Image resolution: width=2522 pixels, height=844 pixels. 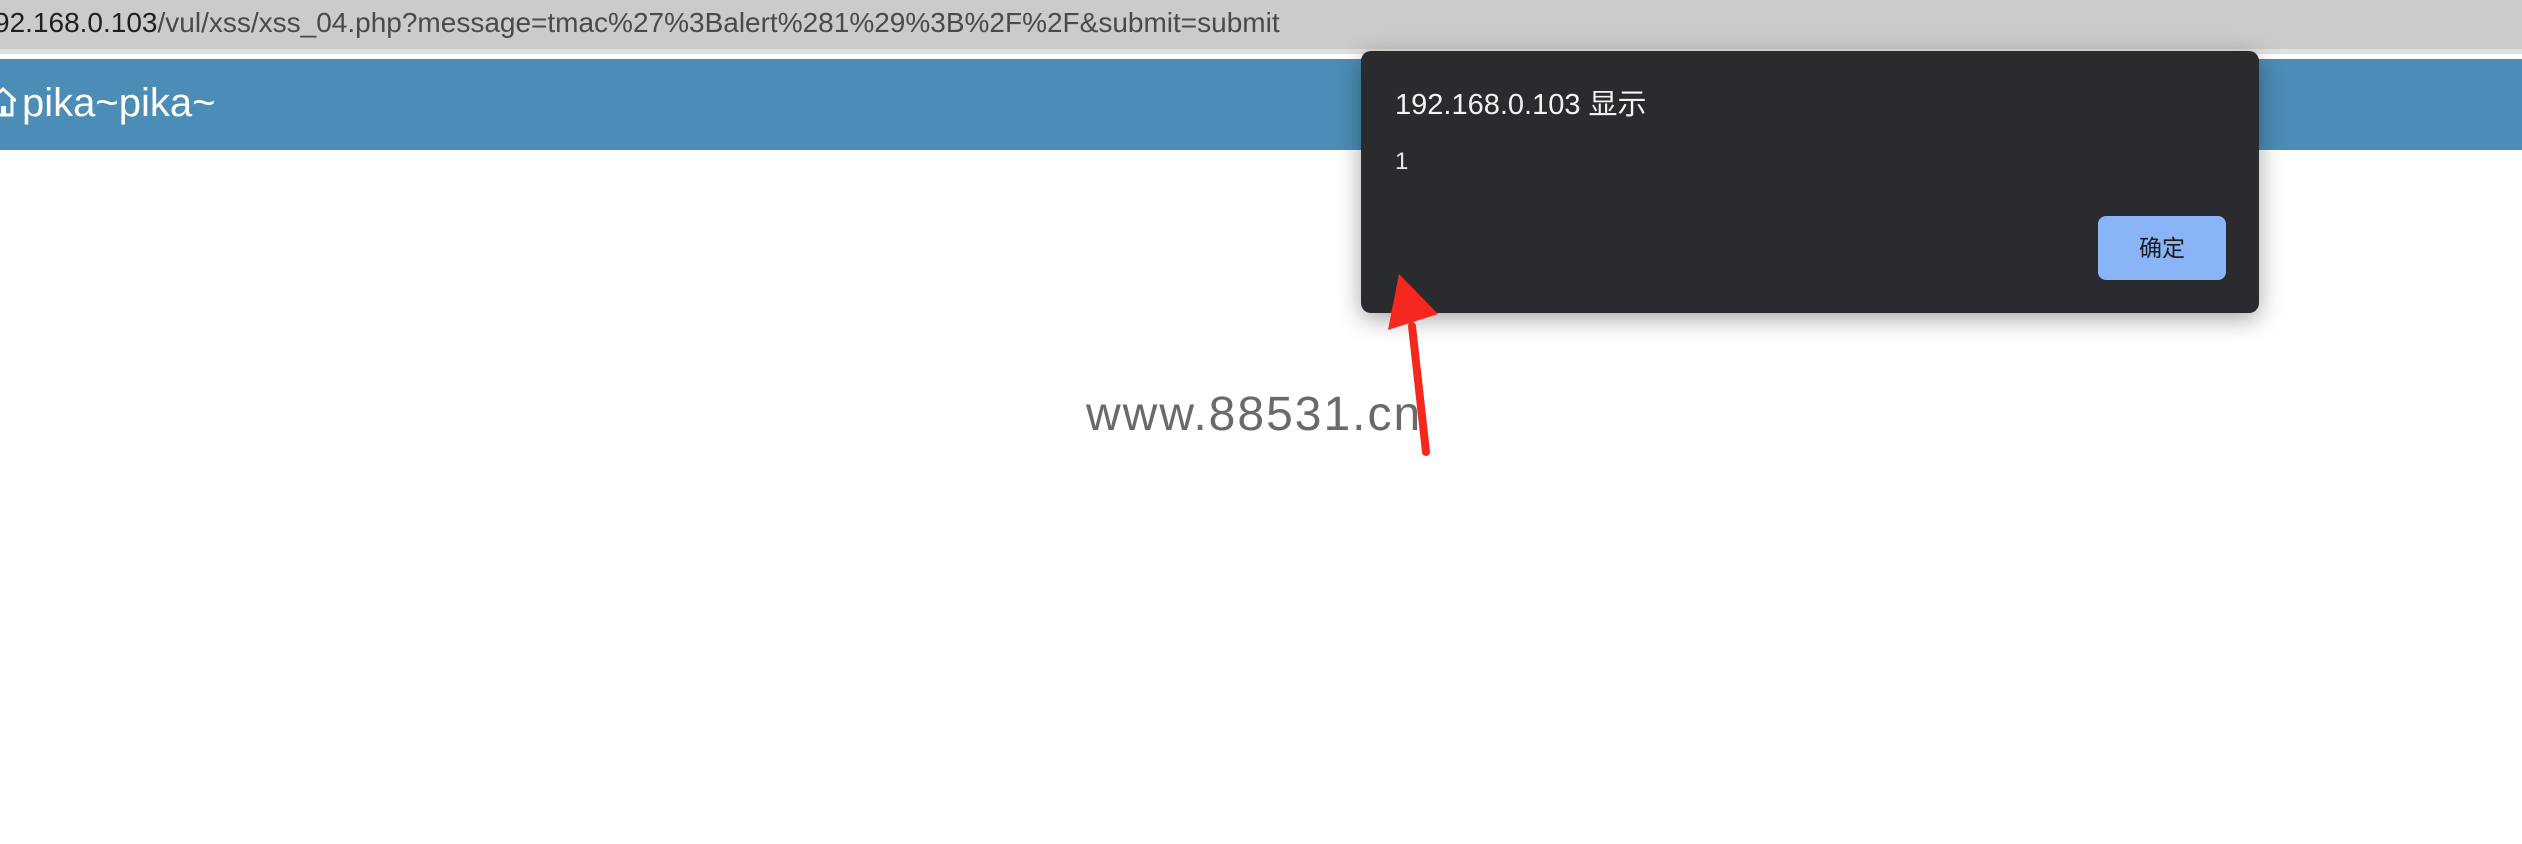 I want to click on red-arrow-icon, so click(x=1413, y=365).